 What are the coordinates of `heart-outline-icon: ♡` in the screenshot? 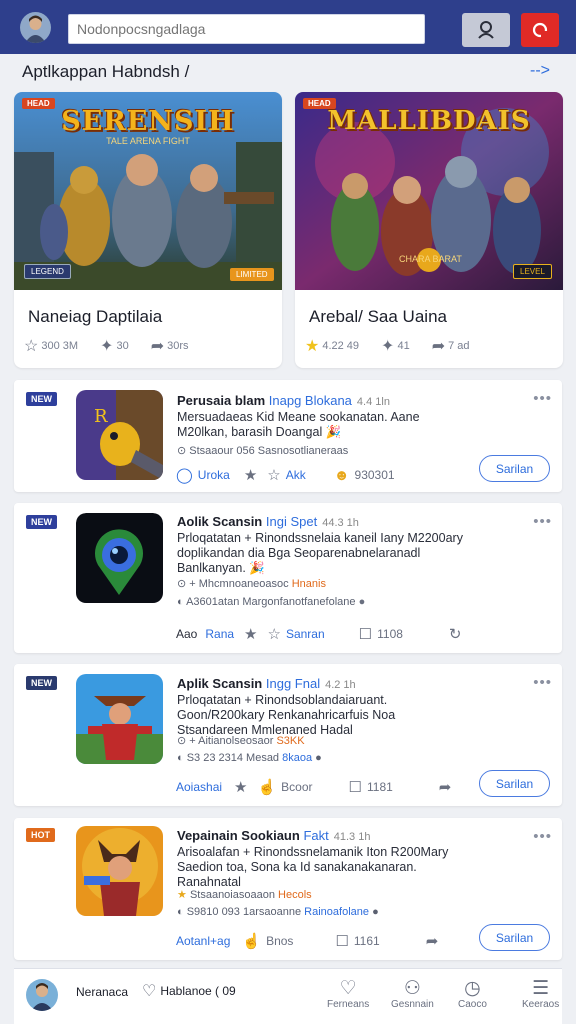 It's located at (149, 991).